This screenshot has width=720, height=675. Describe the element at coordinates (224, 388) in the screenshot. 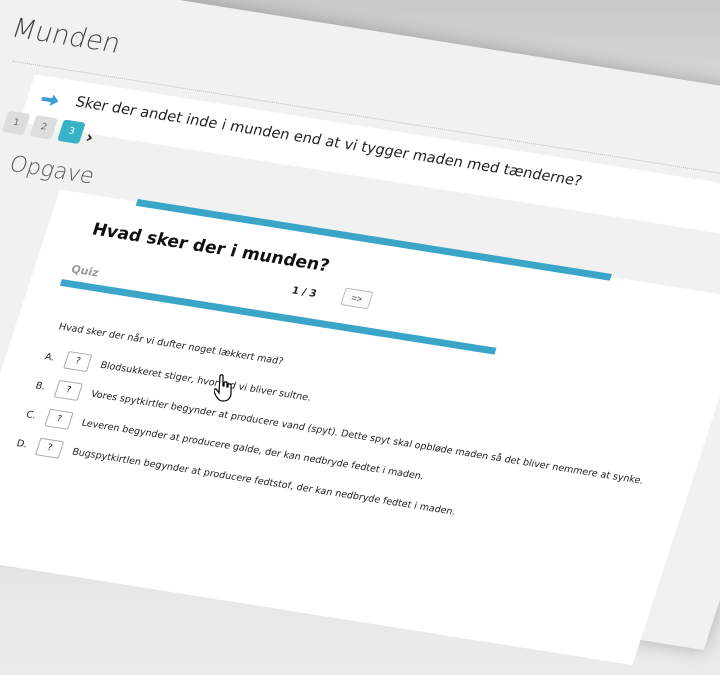

I see `hand-cursor-icon` at that location.